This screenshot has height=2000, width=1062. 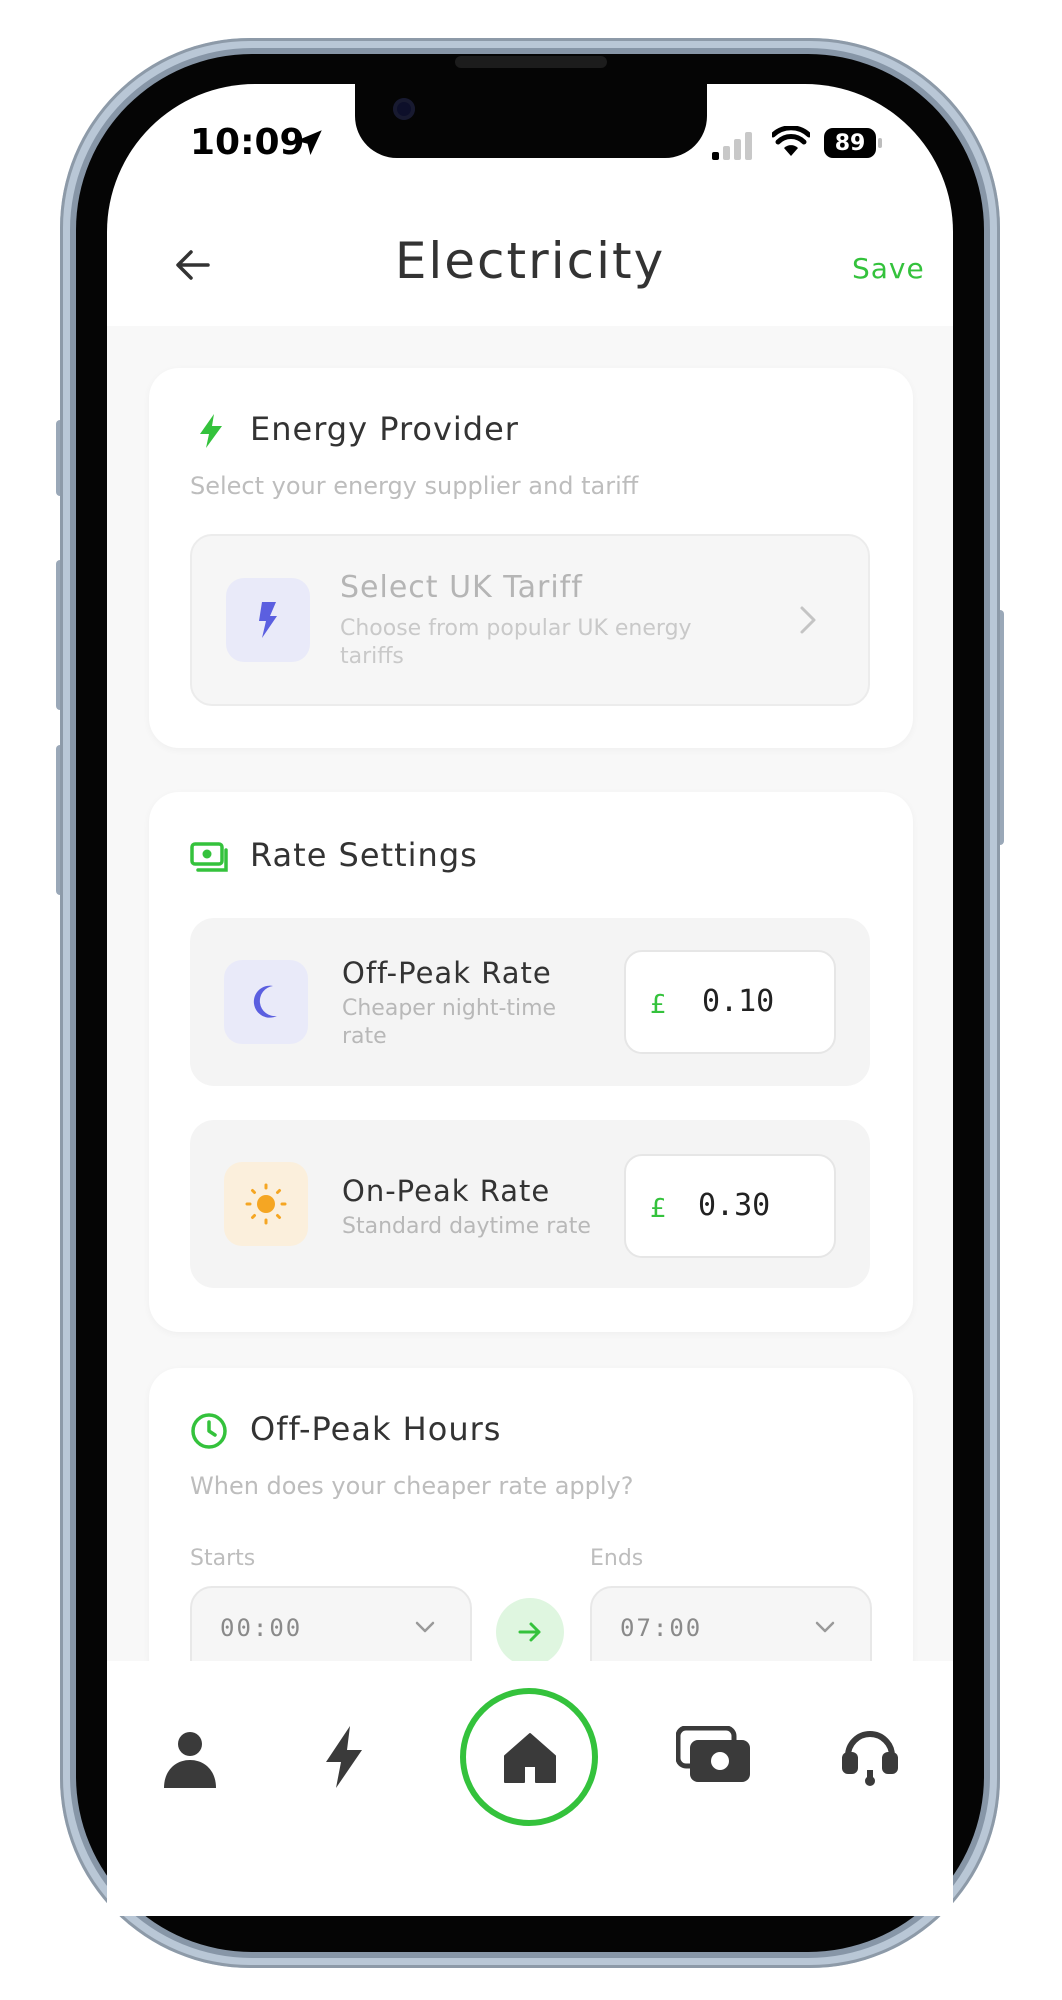 What do you see at coordinates (808, 620) in the screenshot?
I see `chevron-right-icon` at bounding box center [808, 620].